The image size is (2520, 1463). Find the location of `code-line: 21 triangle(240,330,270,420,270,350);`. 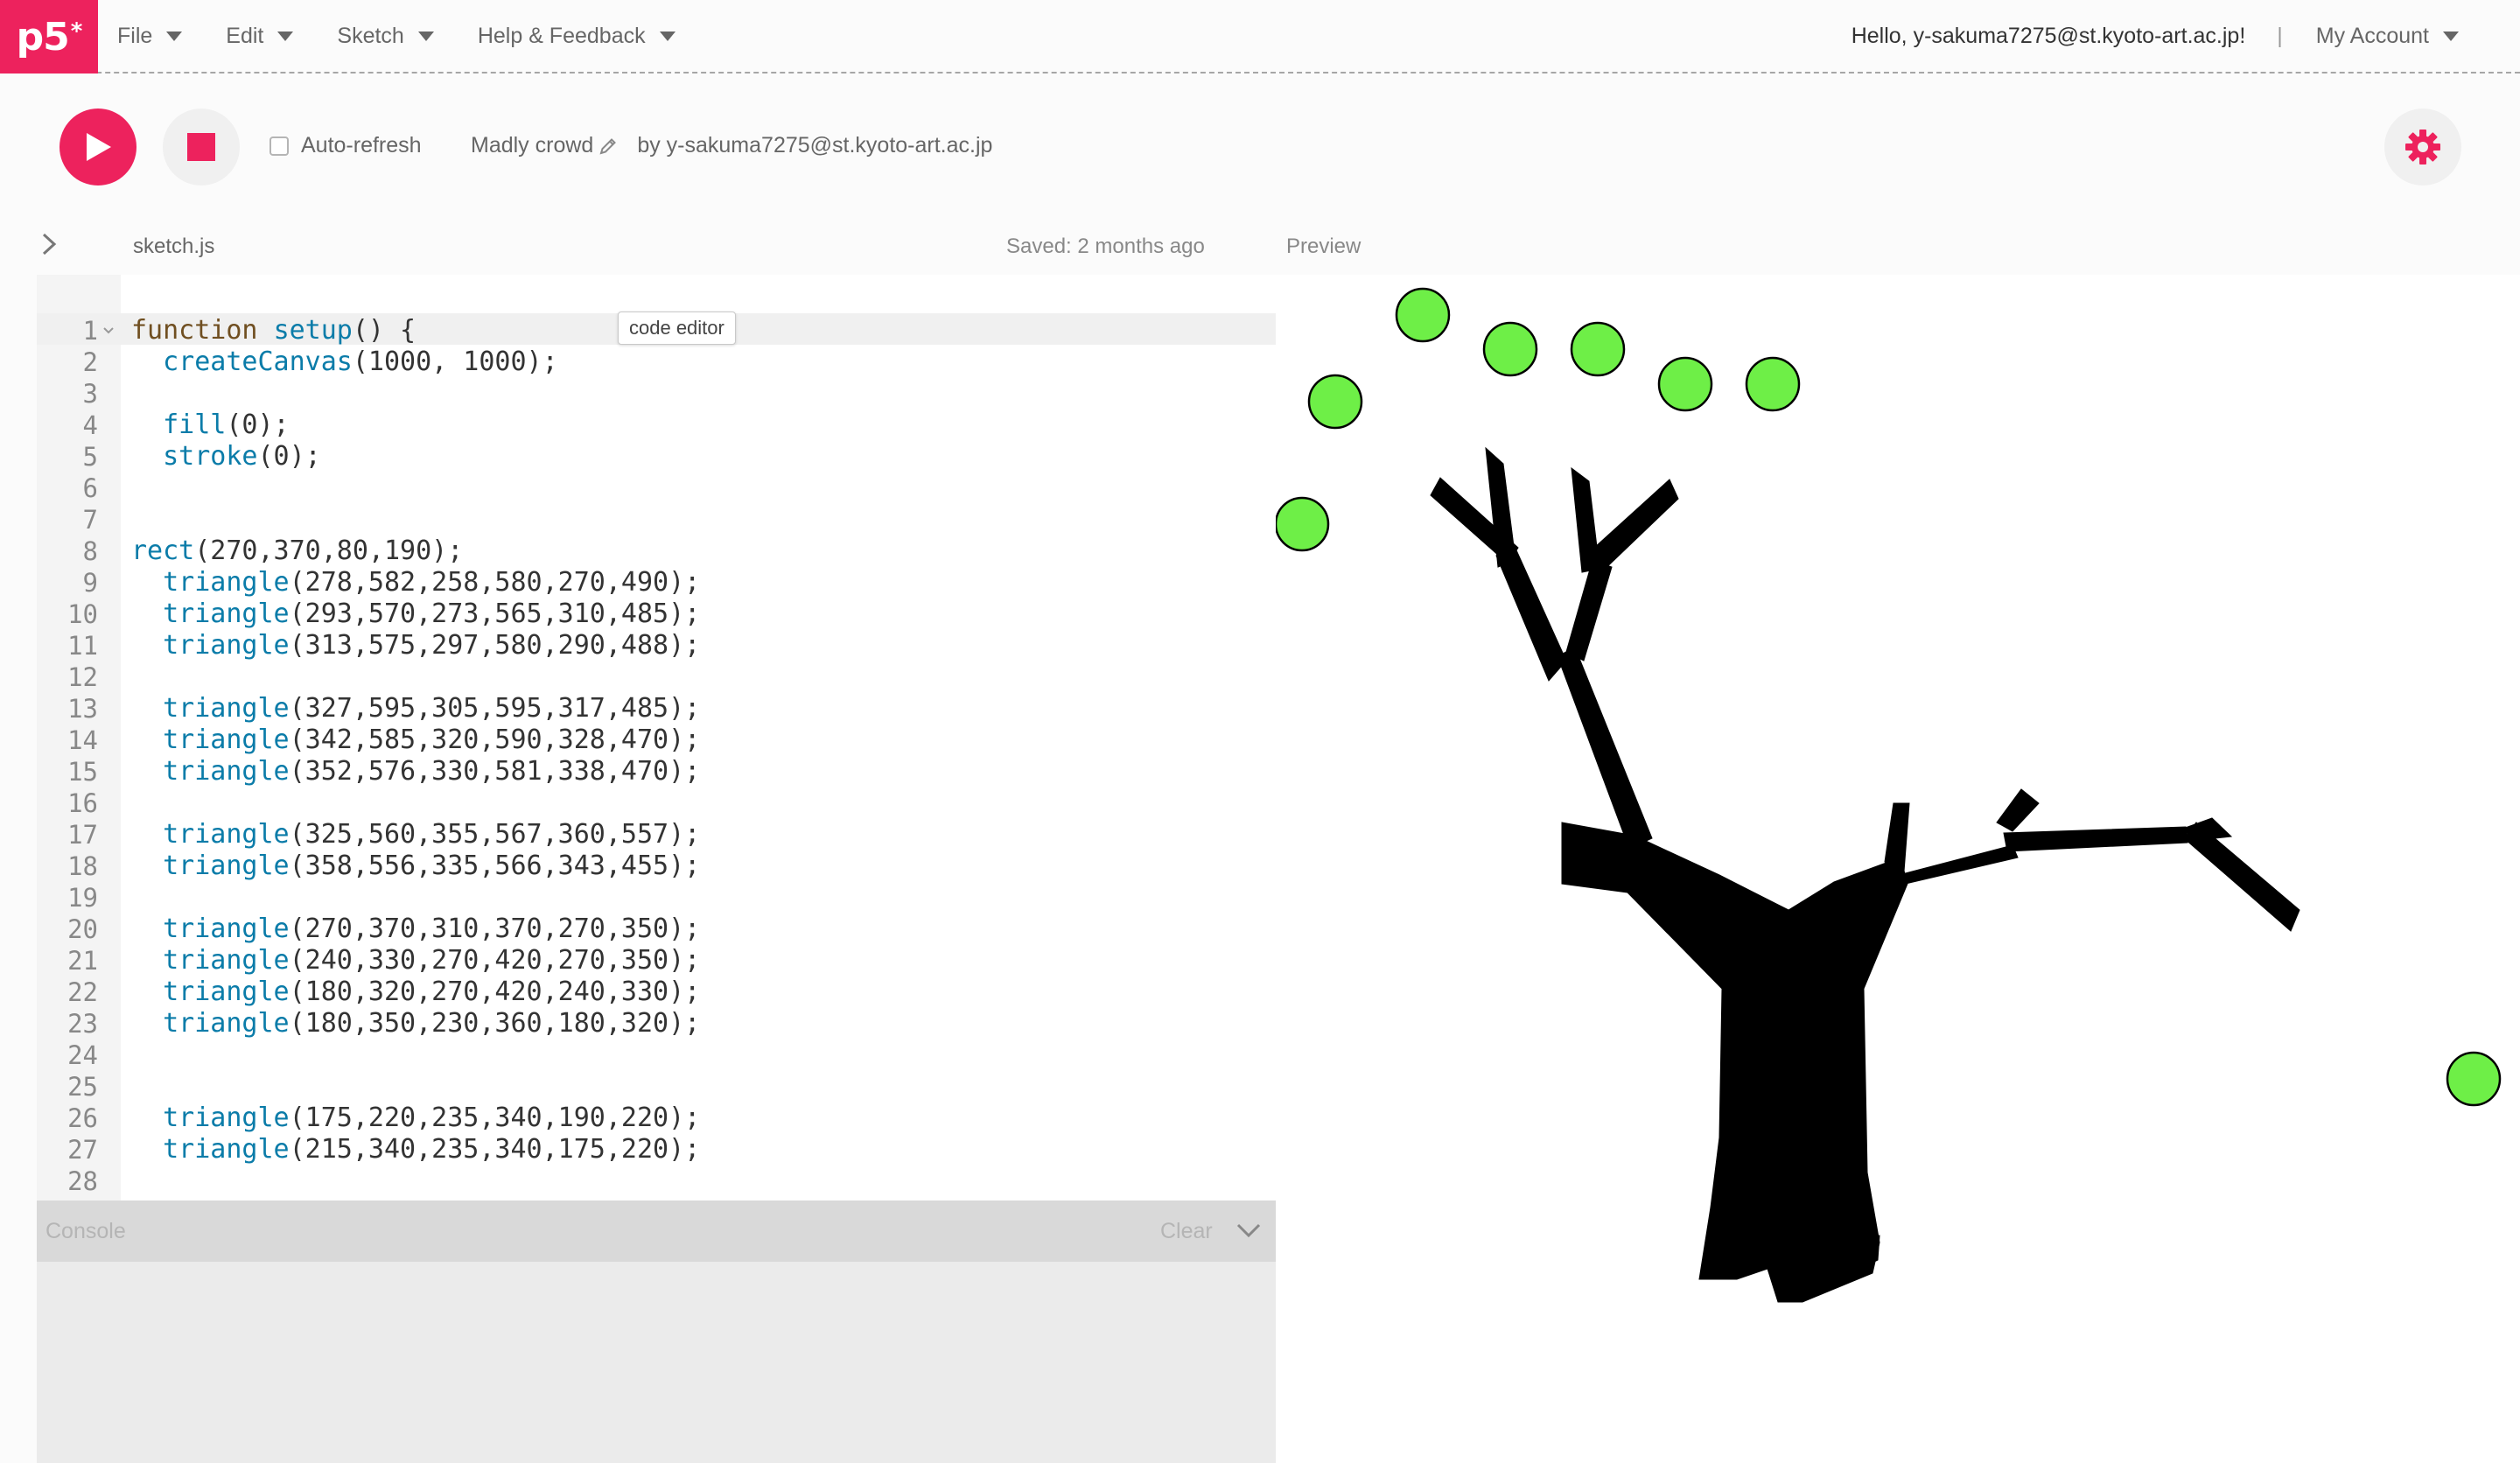

code-line: 21 triangle(240,330,270,420,270,350); is located at coordinates (656, 960).